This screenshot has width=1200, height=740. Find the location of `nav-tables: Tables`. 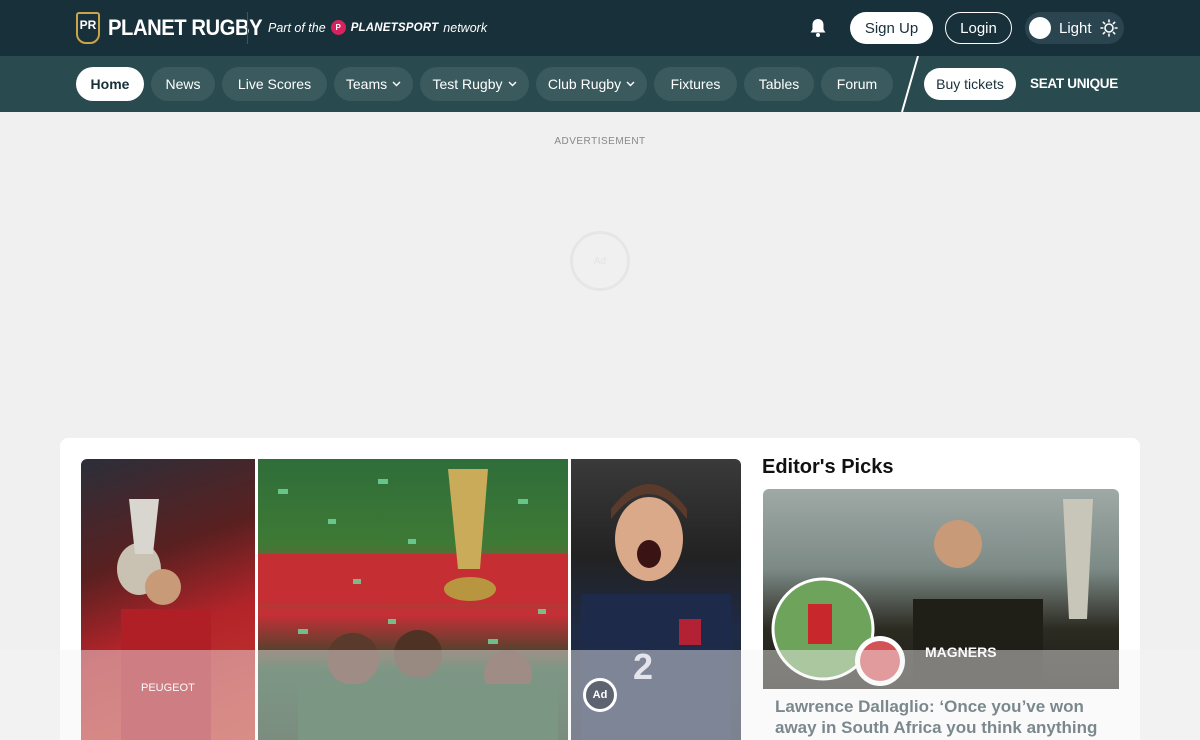

nav-tables: Tables is located at coordinates (779, 84).